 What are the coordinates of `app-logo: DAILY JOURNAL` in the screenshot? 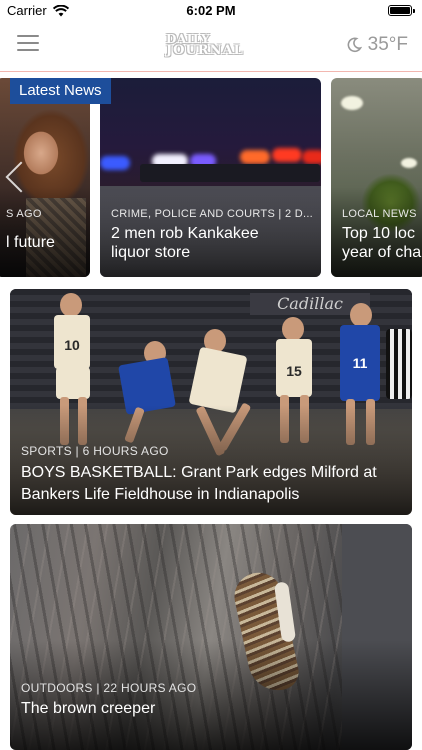 It's located at (212, 47).